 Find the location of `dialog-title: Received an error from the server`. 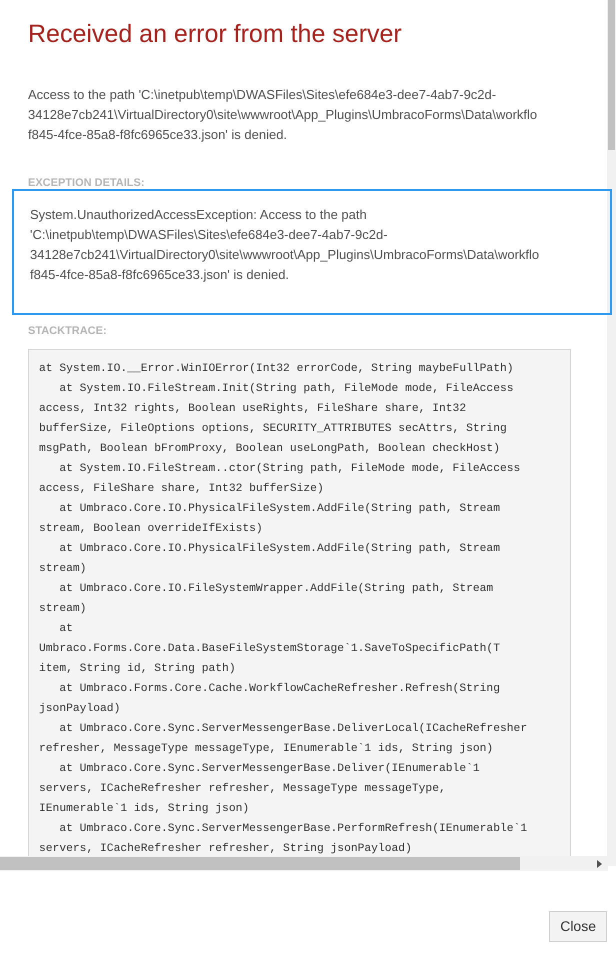

dialog-title: Received an error from the server is located at coordinates (215, 34).